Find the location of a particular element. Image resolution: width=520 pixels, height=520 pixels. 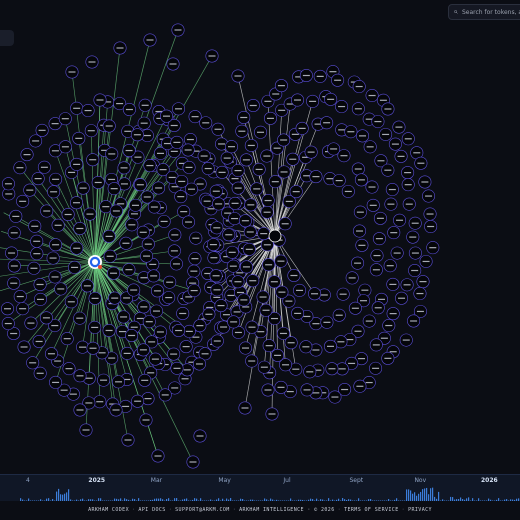

hub-node-secondary is located at coordinates (275, 236).